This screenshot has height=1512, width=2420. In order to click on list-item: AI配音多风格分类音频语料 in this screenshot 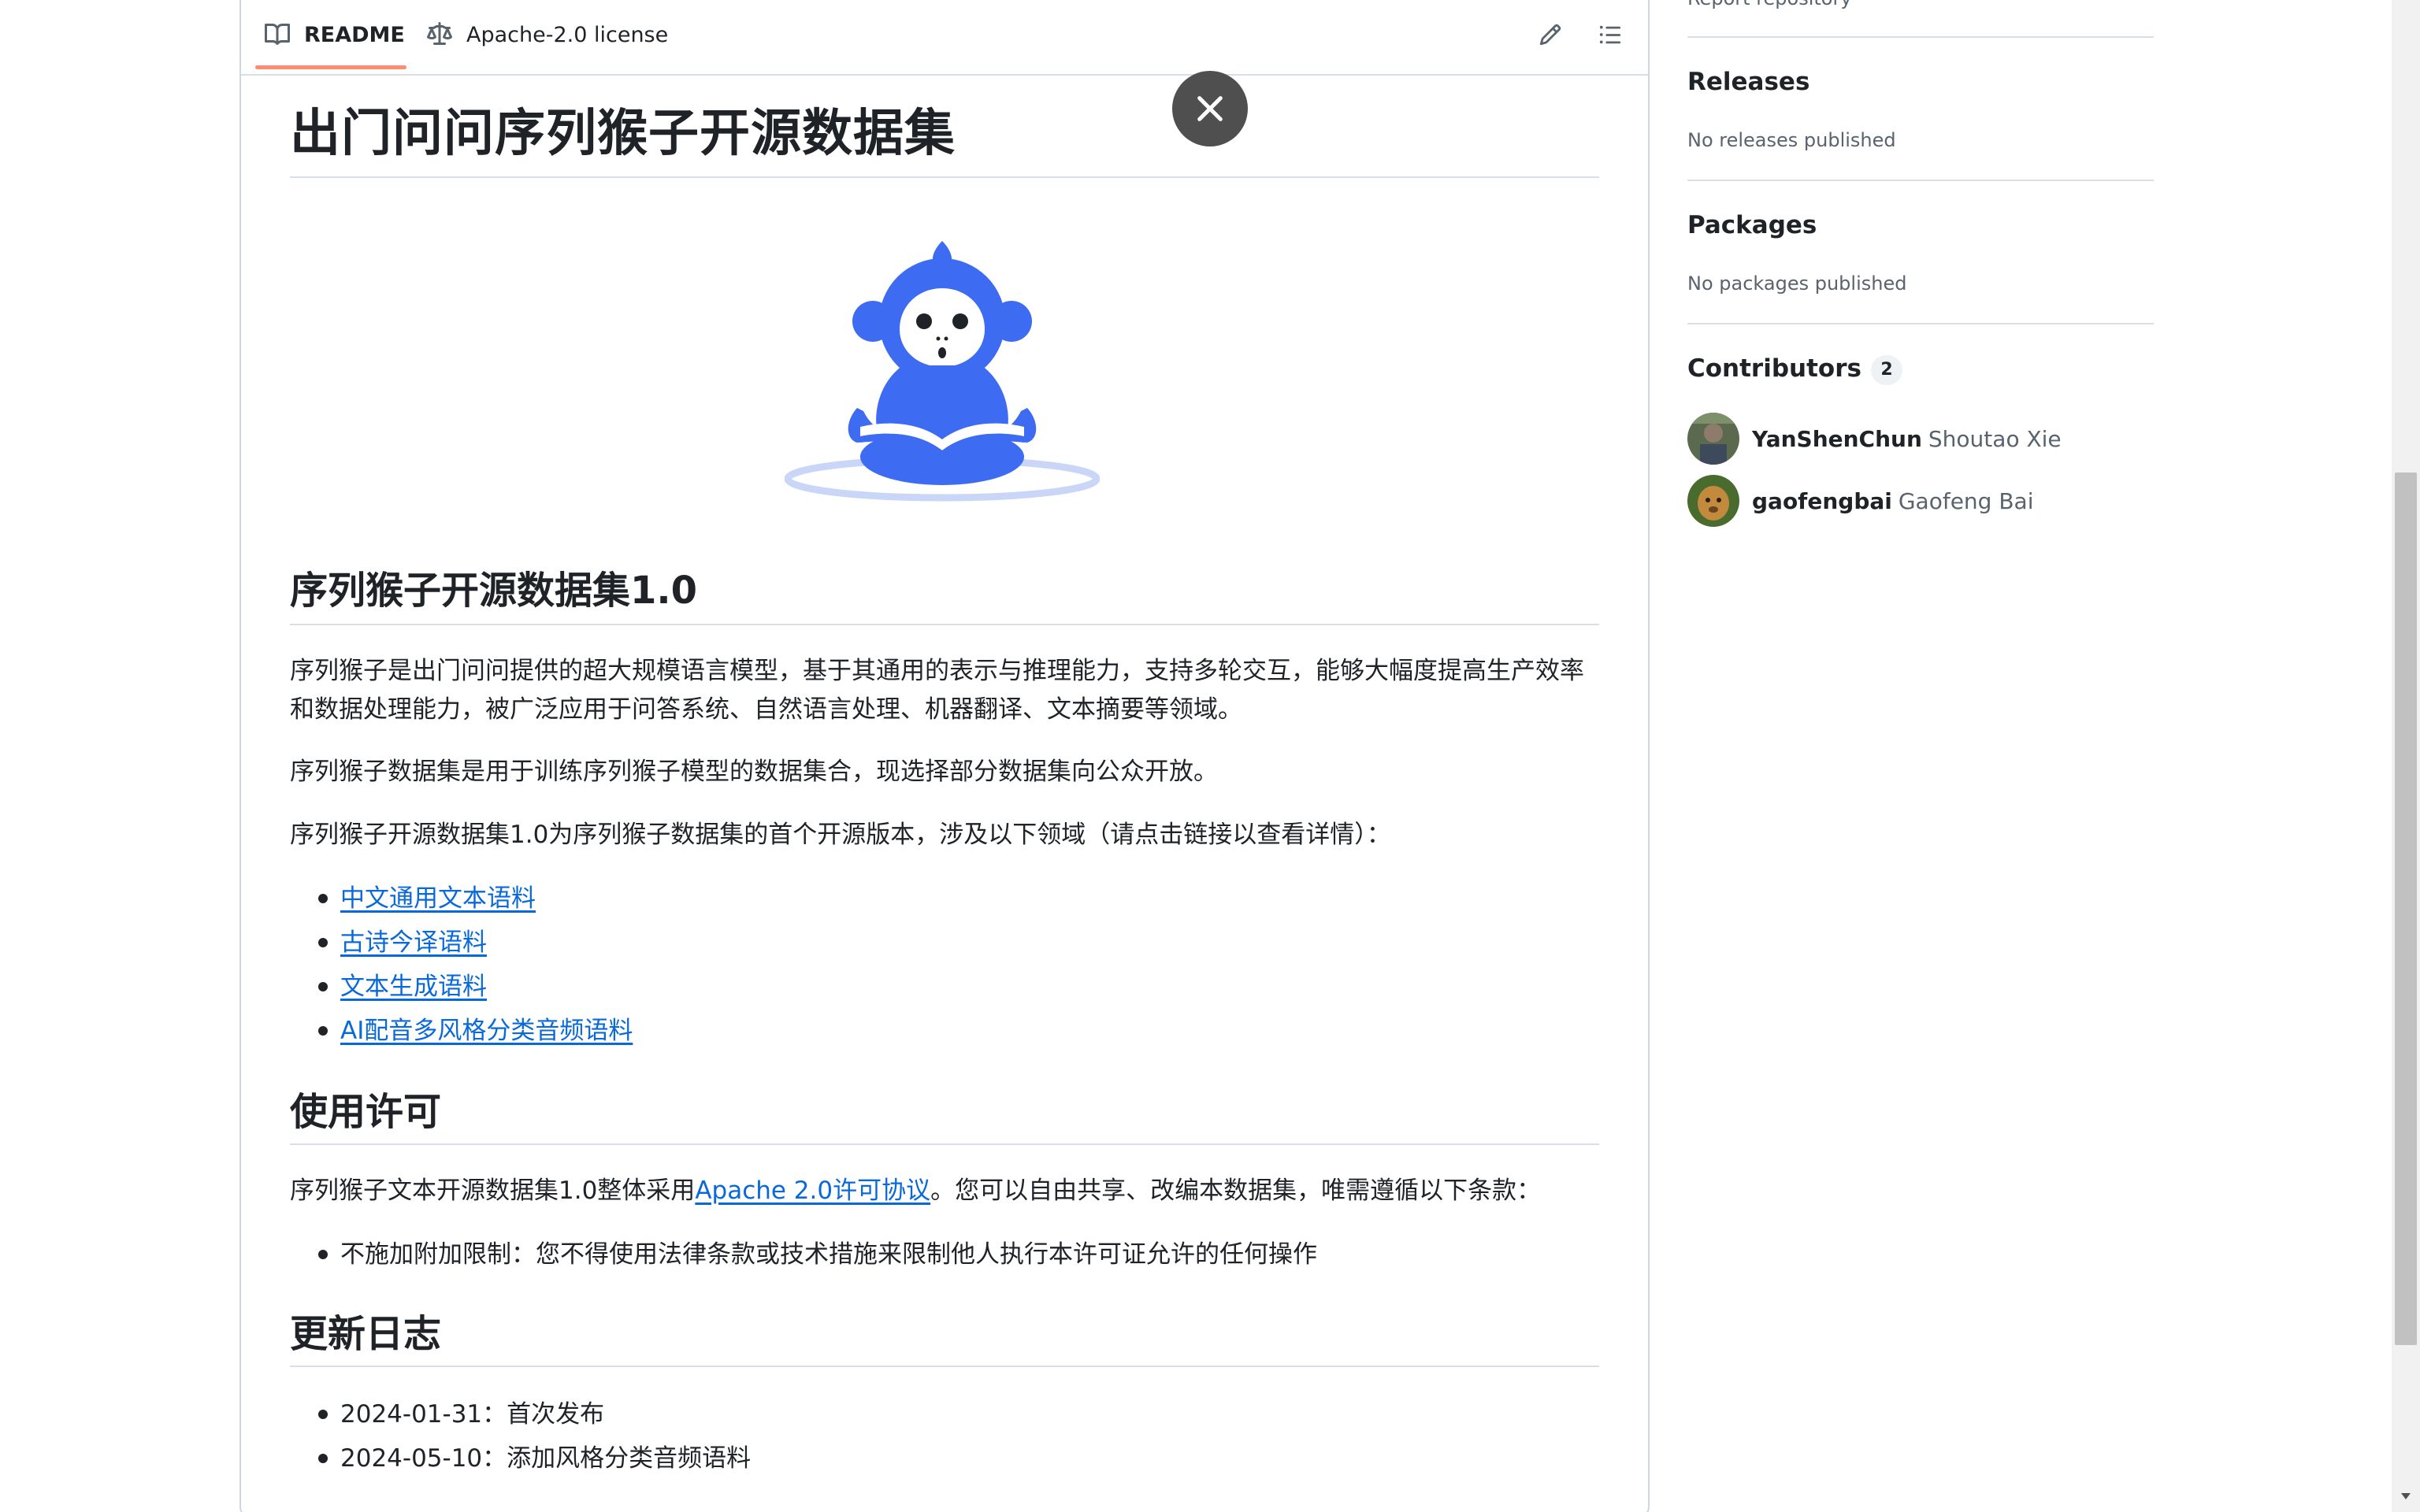, I will do `click(461, 1031)`.